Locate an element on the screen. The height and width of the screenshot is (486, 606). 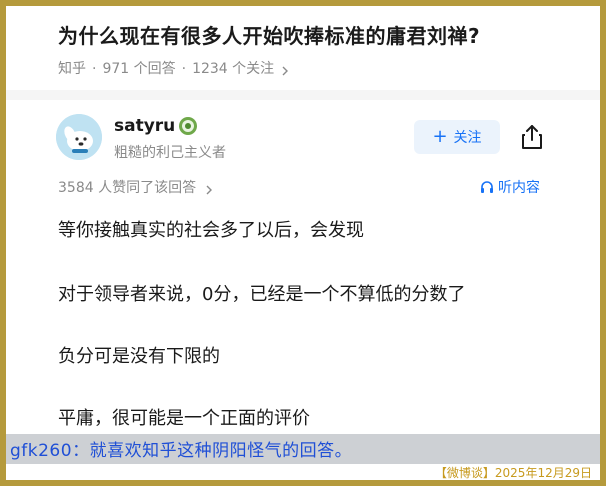
answer-paragraph: 负分可是没有下限的 is located at coordinates (139, 356).